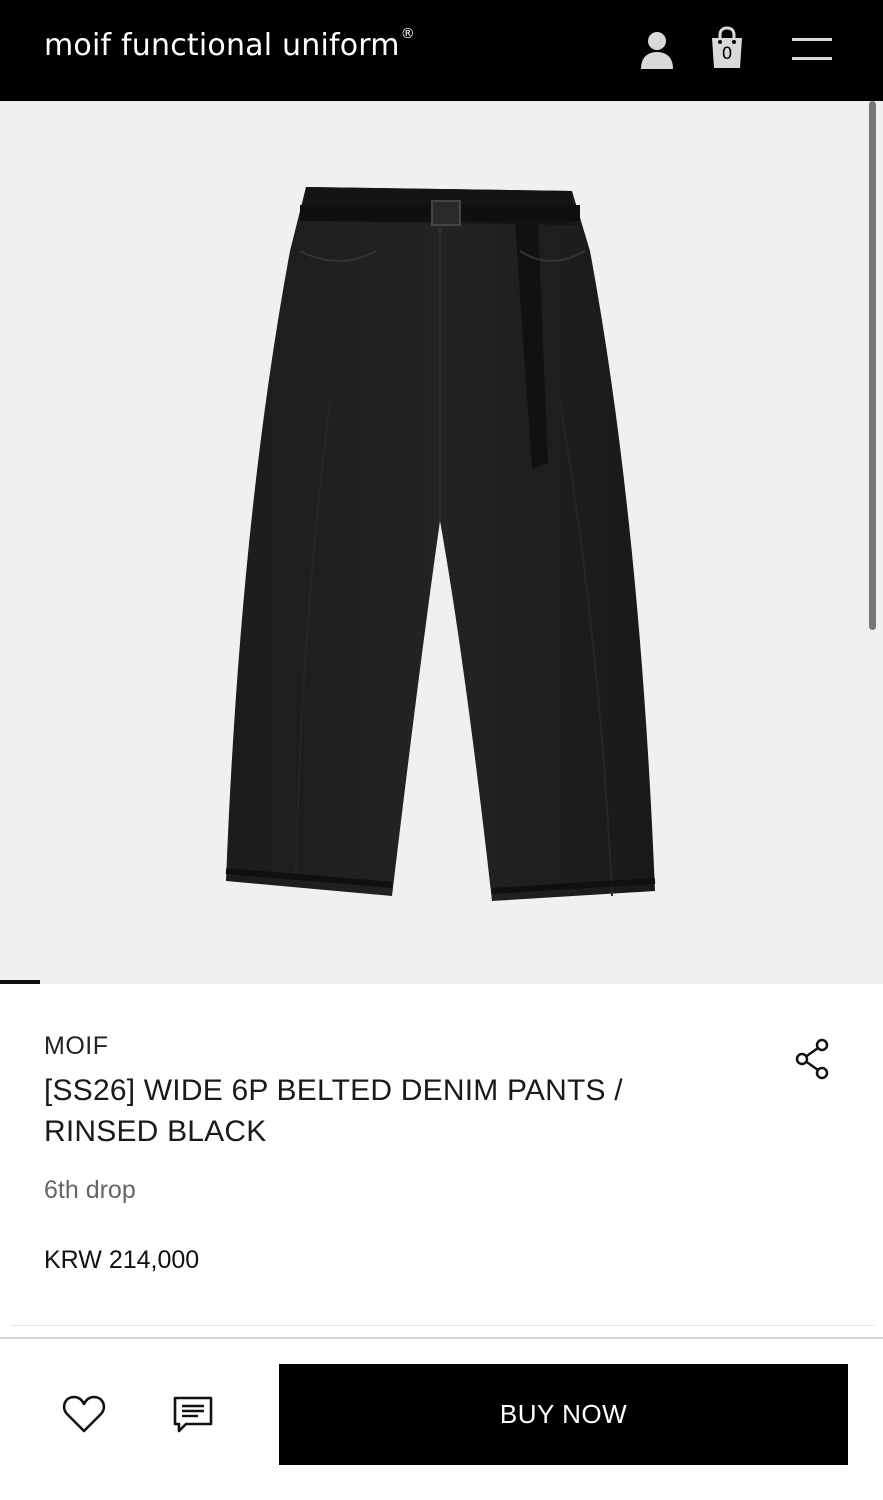 Image resolution: width=883 pixels, height=1500 pixels. What do you see at coordinates (193, 1415) in the screenshot?
I see `chat-icon` at bounding box center [193, 1415].